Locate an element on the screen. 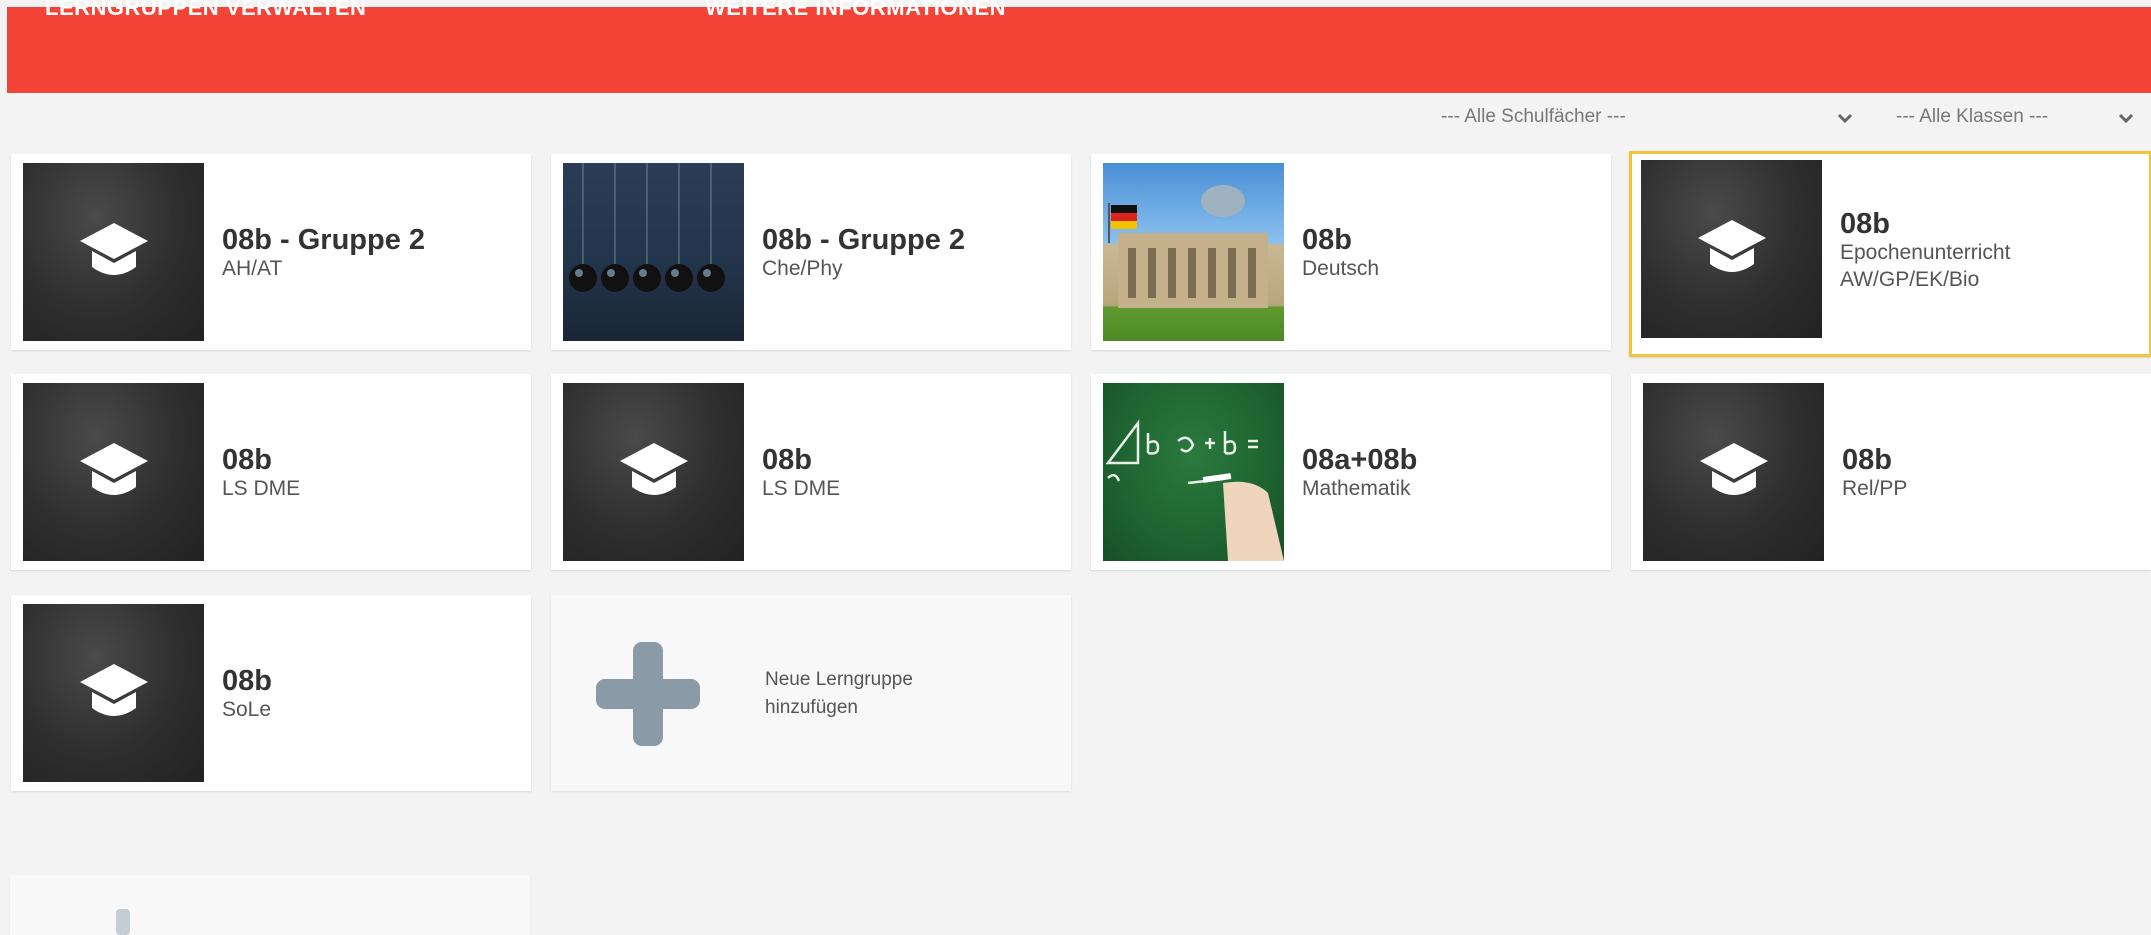  nav-manage-groups: LERNGRUPPEN VERWALTEN is located at coordinates (205, 10).